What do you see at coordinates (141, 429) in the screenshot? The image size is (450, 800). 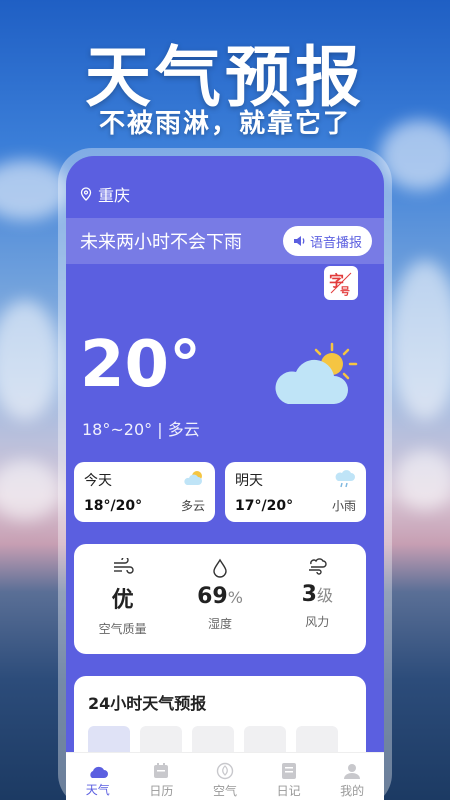 I see `today-range-condition: 18°~20° | 多云` at bounding box center [141, 429].